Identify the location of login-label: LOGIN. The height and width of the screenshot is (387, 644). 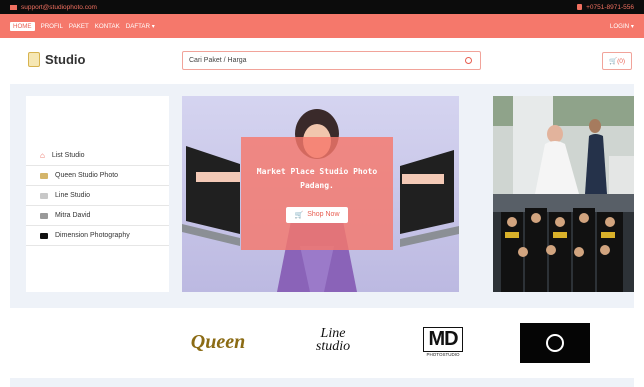
(619, 26).